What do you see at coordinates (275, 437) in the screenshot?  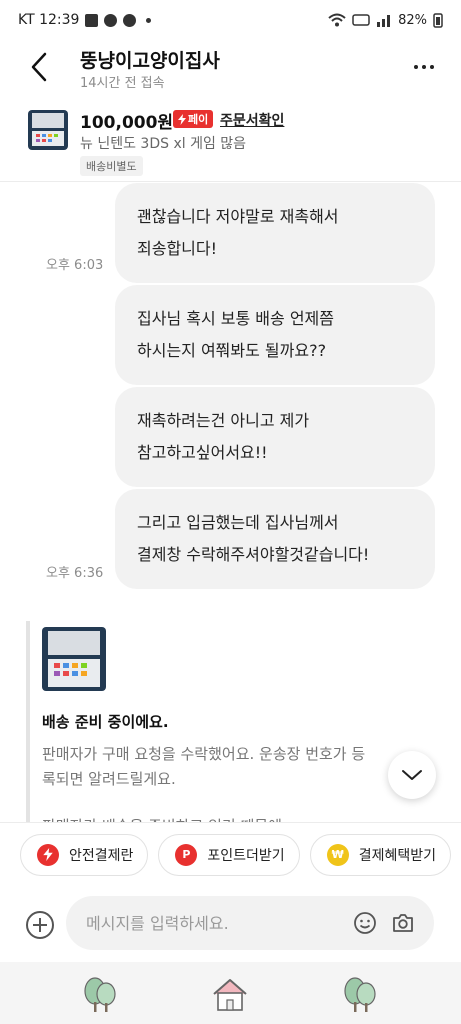 I see `message-bubble: 재촉하려는건 아니고 제가 참고하고싶어서요!!` at bounding box center [275, 437].